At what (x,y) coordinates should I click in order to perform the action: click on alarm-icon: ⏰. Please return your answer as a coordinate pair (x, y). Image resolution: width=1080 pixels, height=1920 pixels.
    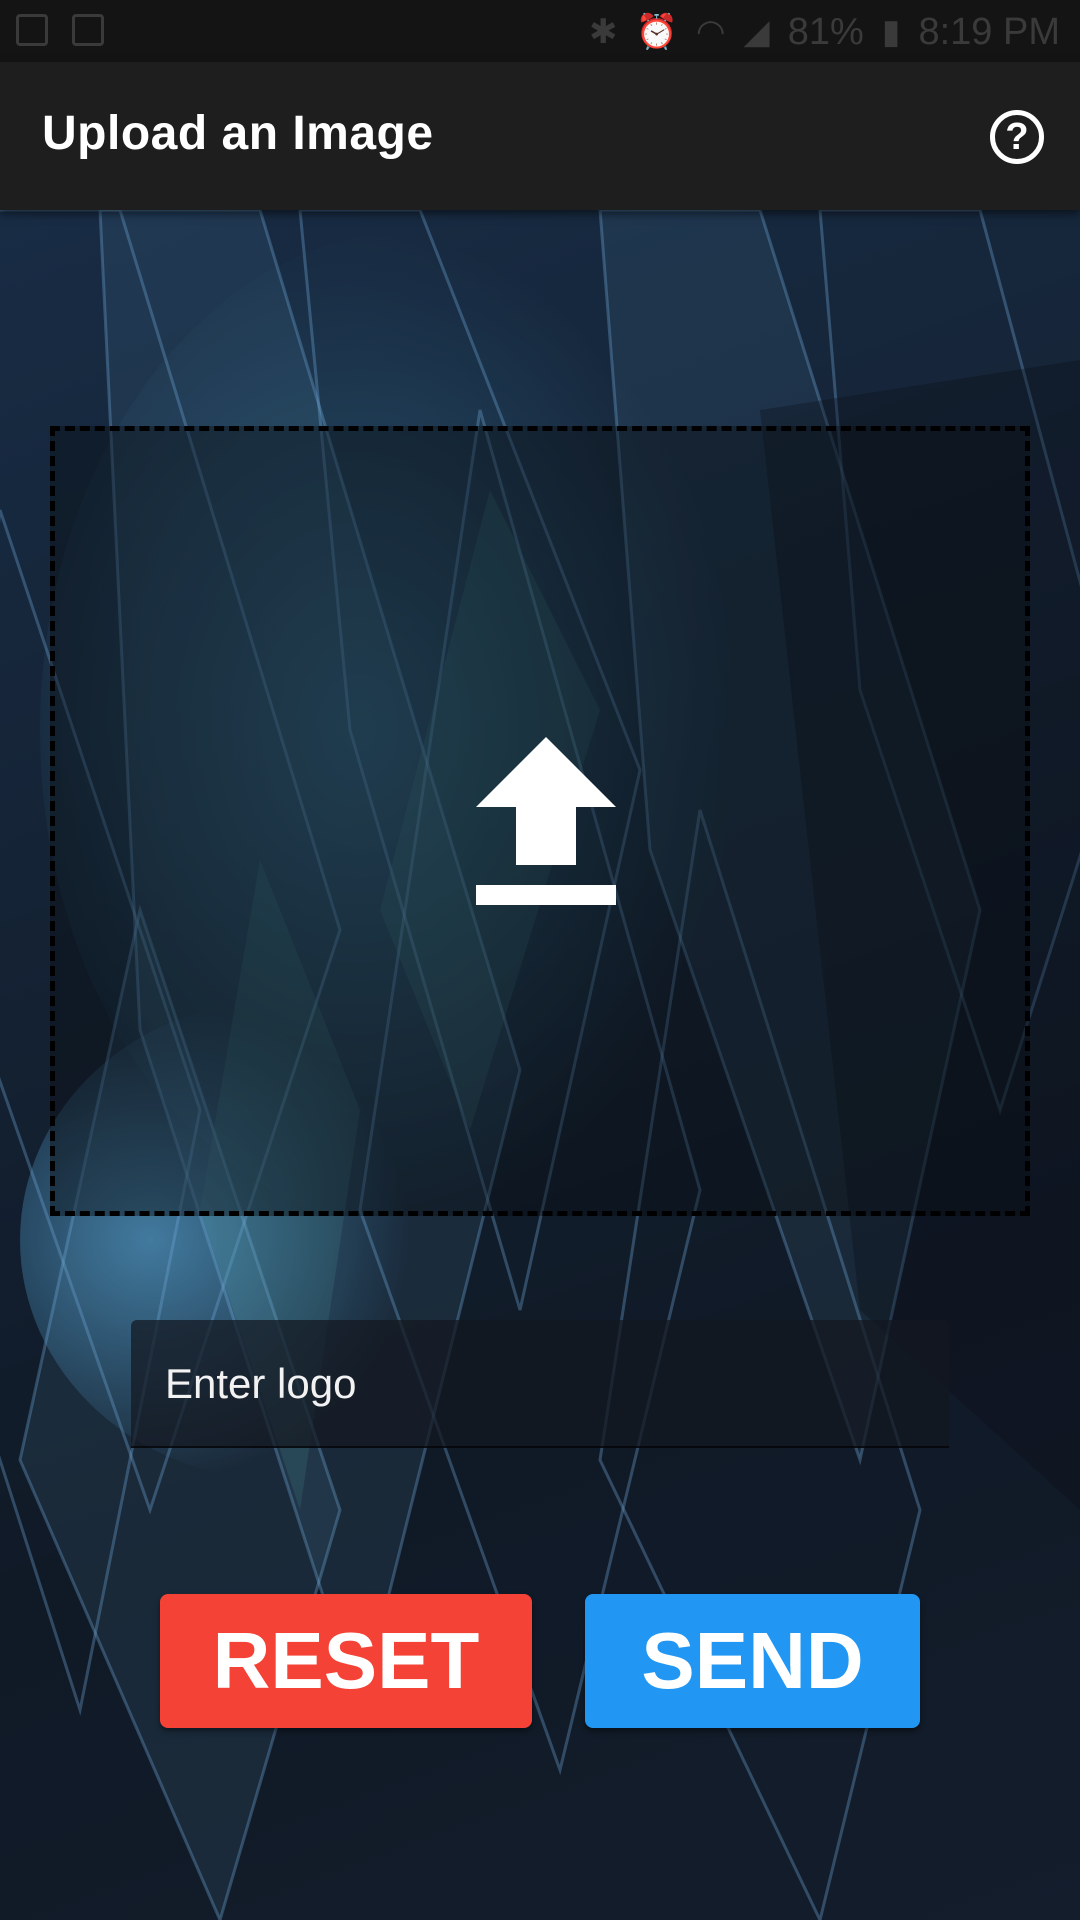
    Looking at the image, I should click on (656, 32).